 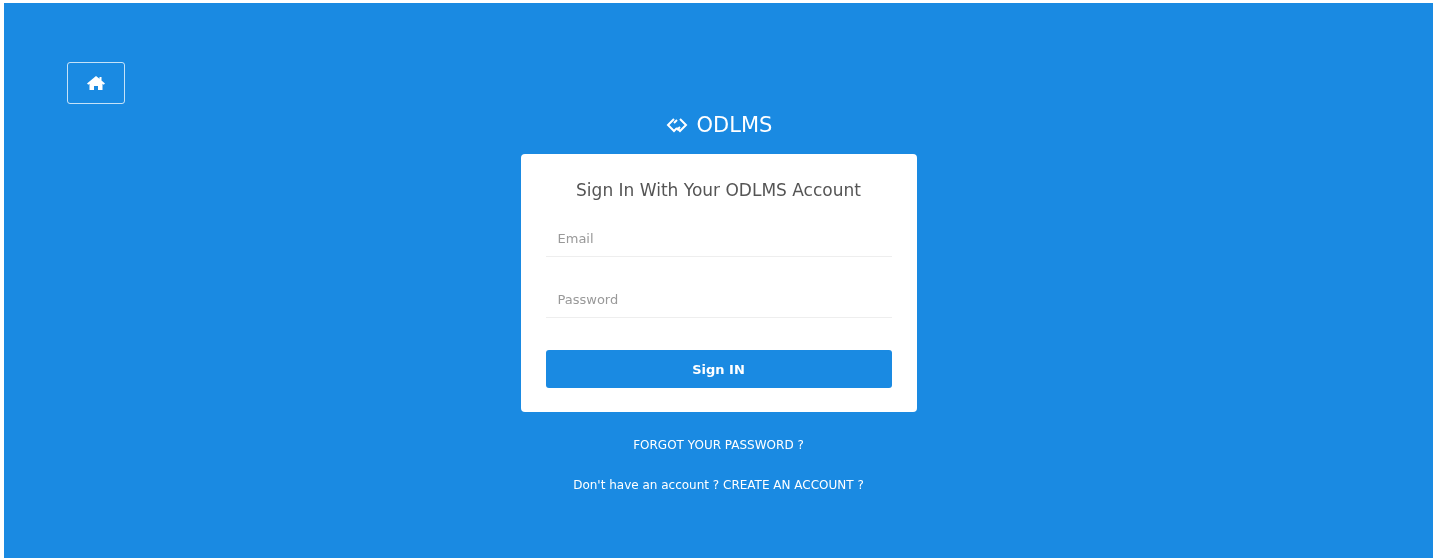 I want to click on logo-icon, so click(x=676, y=125).